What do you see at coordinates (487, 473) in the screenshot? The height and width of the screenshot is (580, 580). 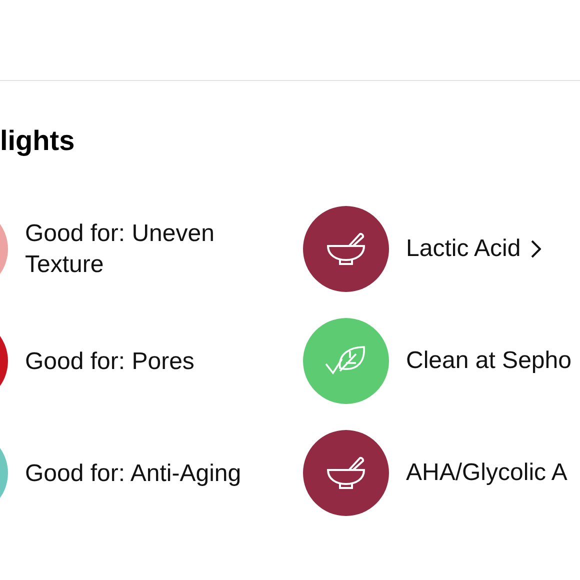 I see `highlight-label: AHA/Glycolic A` at bounding box center [487, 473].